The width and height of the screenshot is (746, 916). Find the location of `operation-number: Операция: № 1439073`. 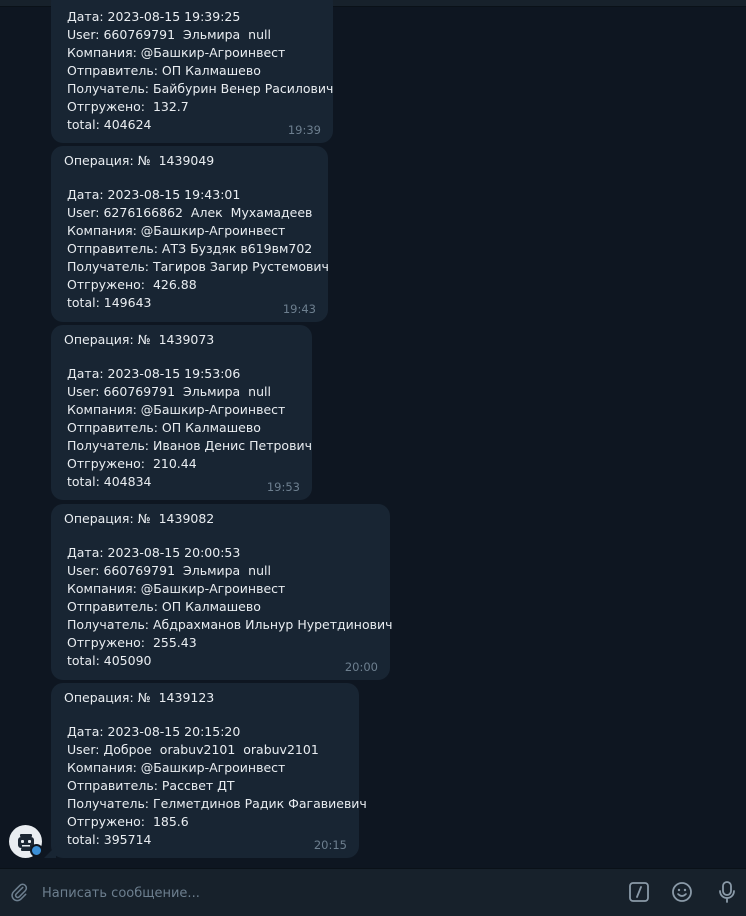

operation-number: Операция: № 1439073 is located at coordinates (139, 339).